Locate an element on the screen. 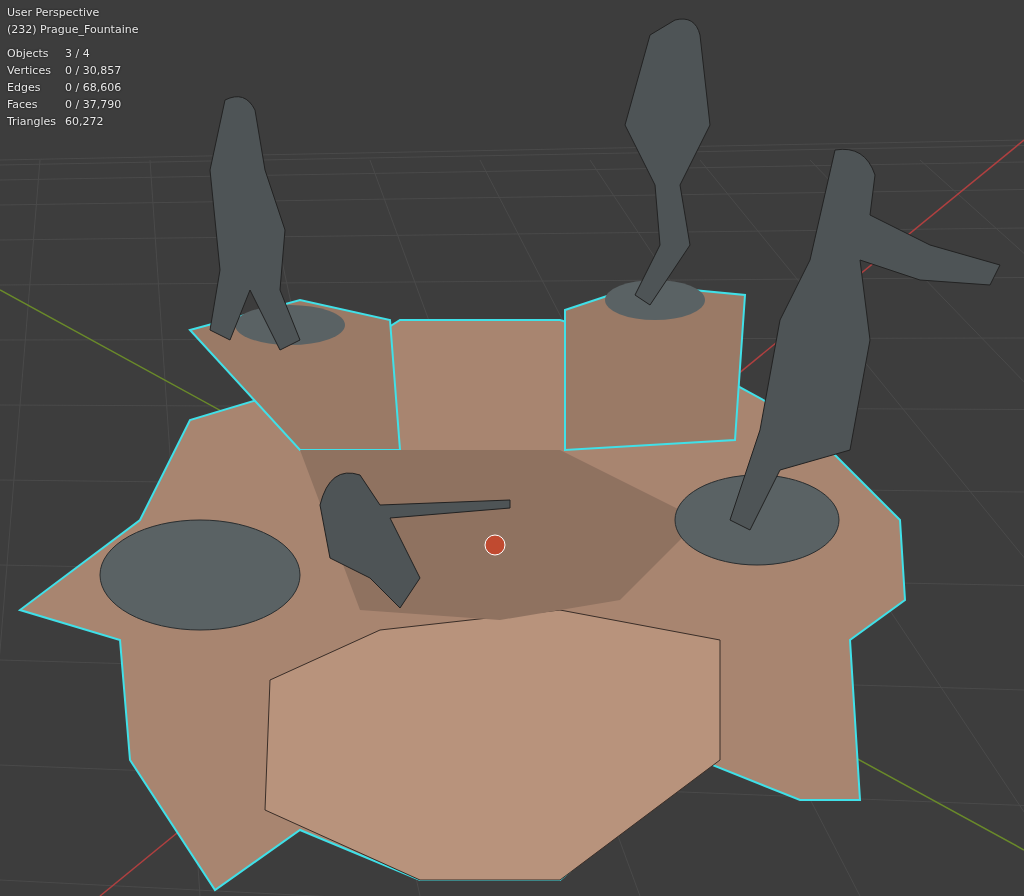 The image size is (1024, 896). stat-value: 0 / 68,606 is located at coordinates (94, 88).